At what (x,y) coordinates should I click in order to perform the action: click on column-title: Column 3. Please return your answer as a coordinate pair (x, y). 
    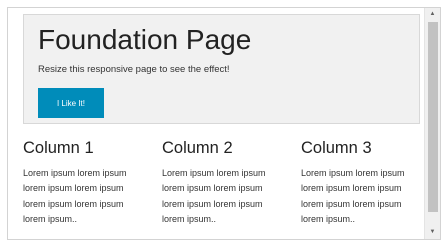
    Looking at the image, I should click on (336, 148).